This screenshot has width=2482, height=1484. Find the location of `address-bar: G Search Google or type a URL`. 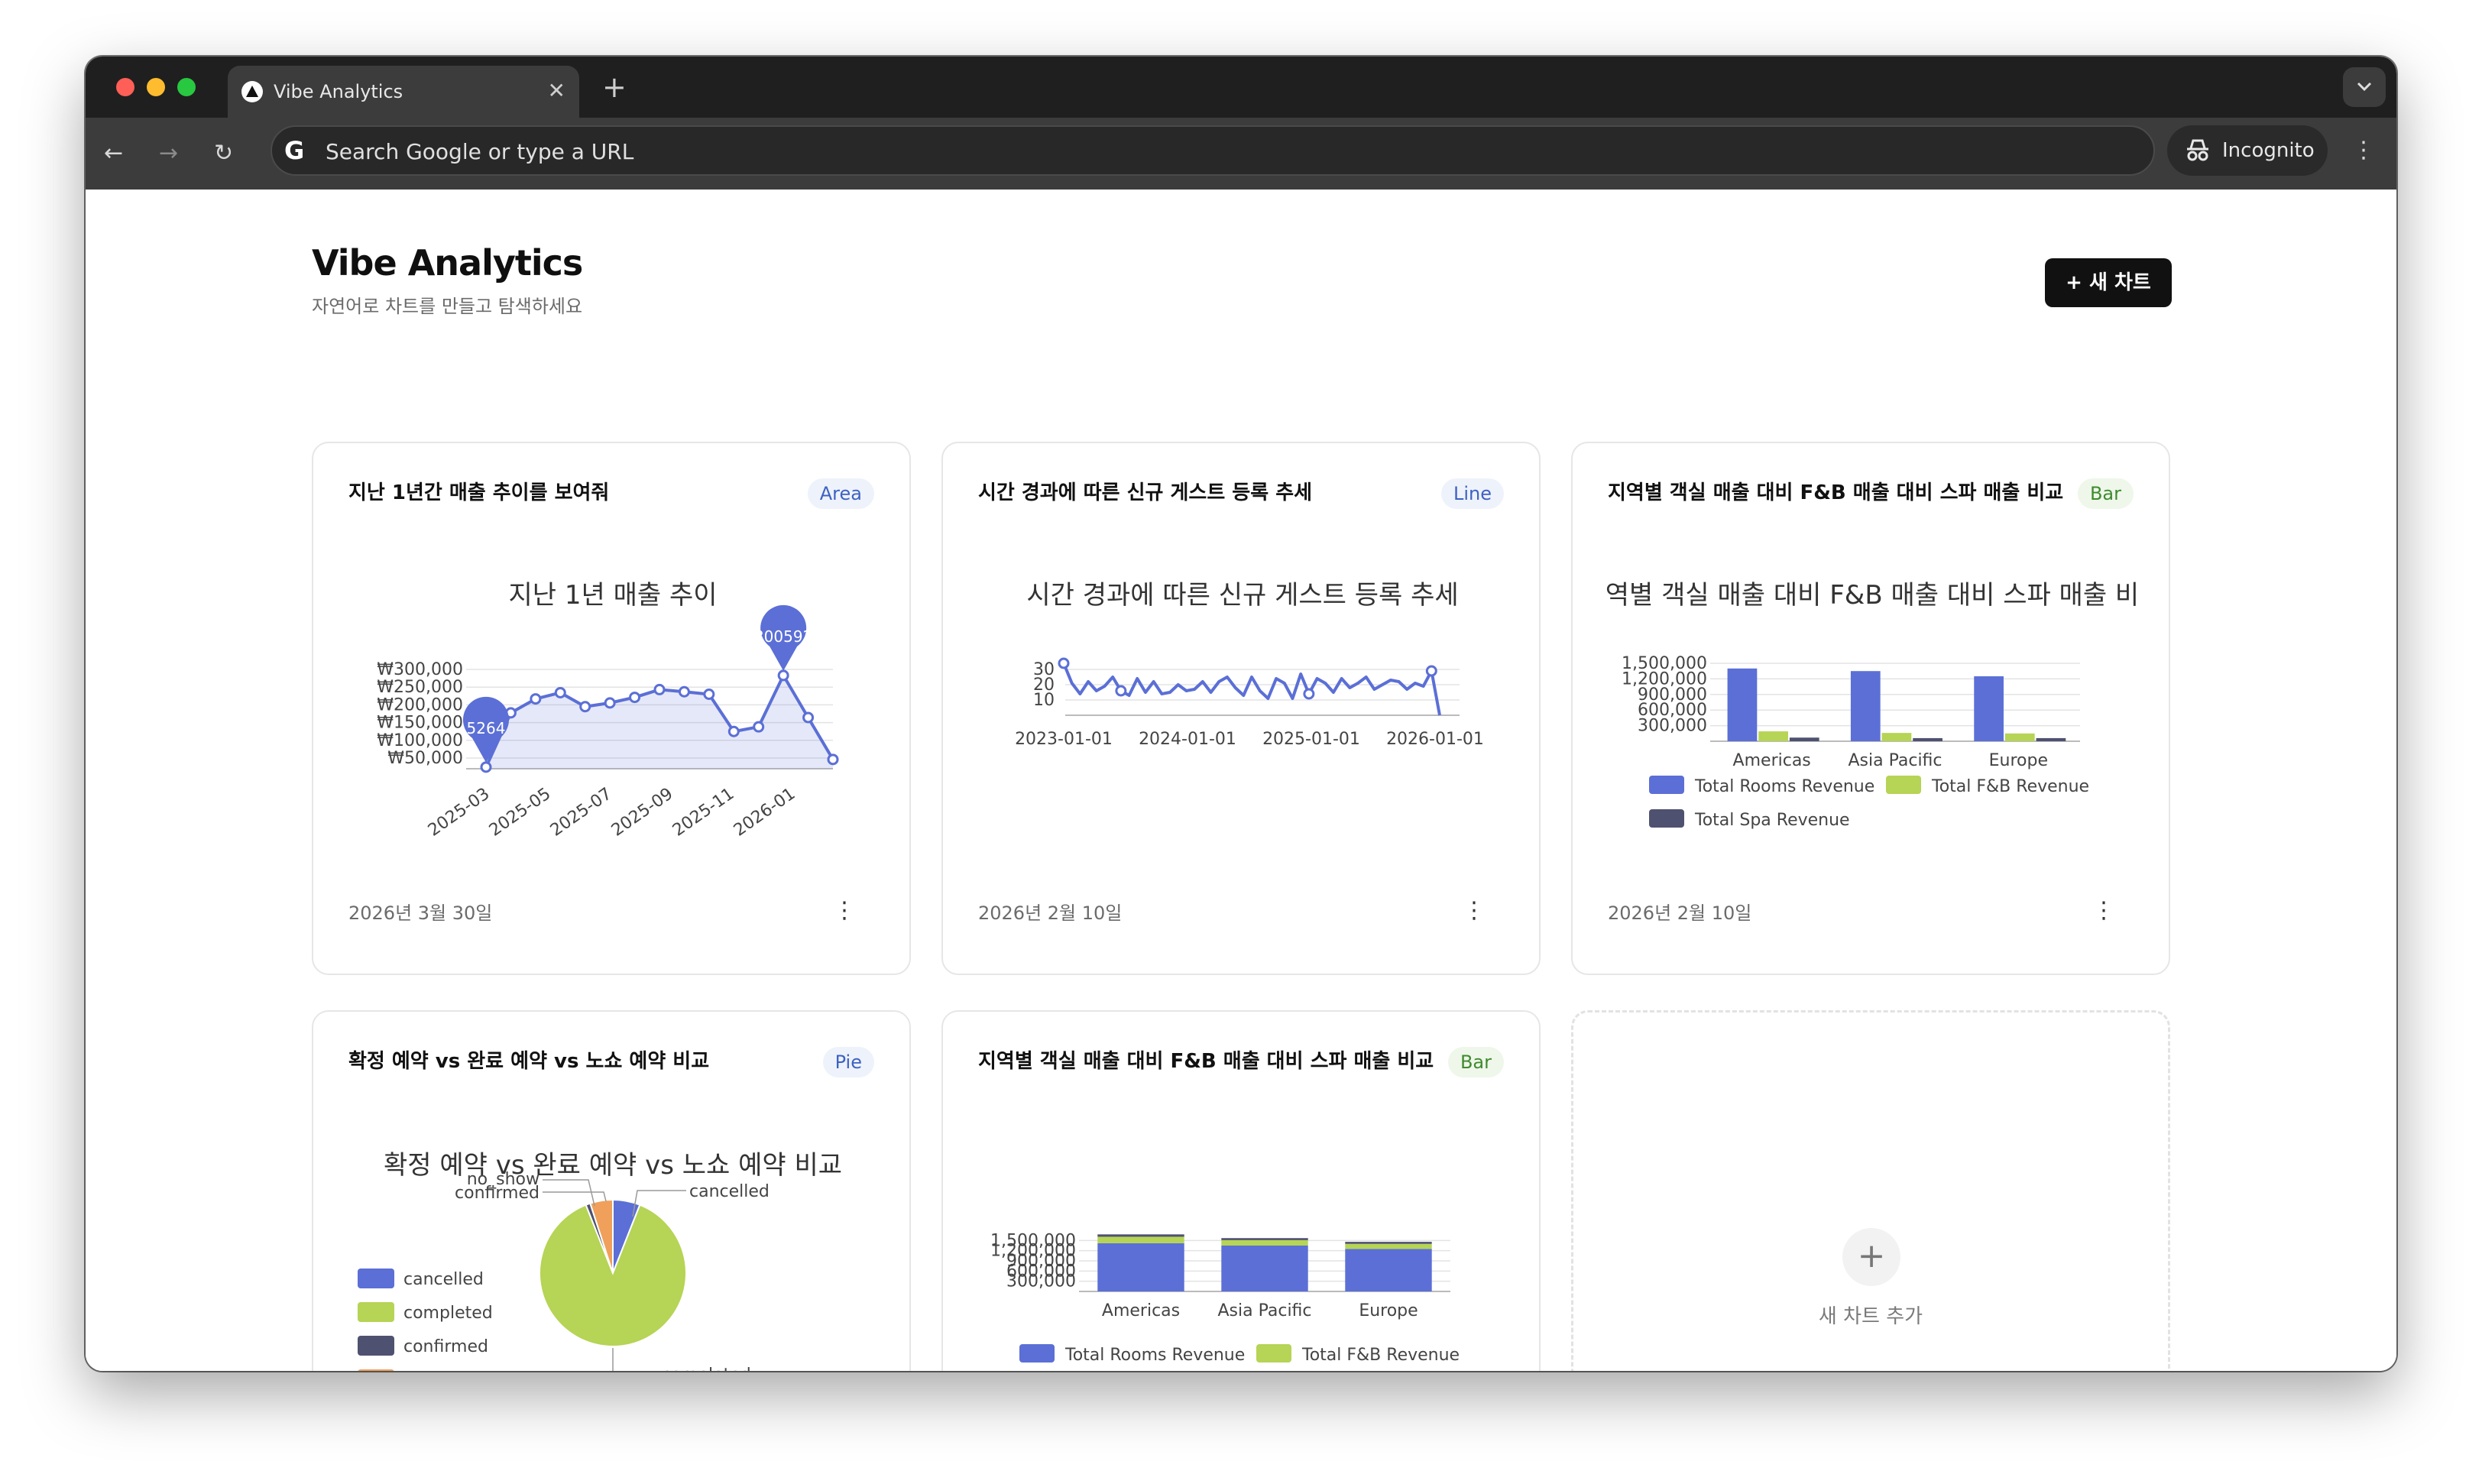

address-bar: G Search Google or type a URL is located at coordinates (1213, 151).